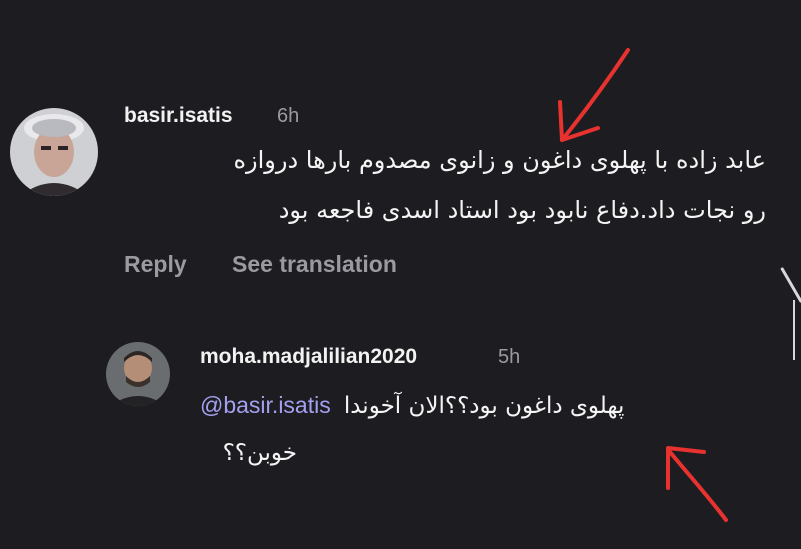 The width and height of the screenshot is (801, 549). Describe the element at coordinates (308, 357) in the screenshot. I see `replier-username: moha.madjalilian2020` at that location.